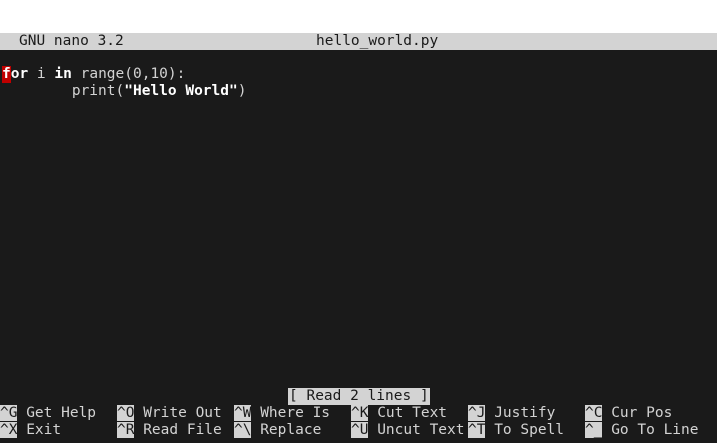  What do you see at coordinates (377, 41) in the screenshot?
I see `file-name: hello_world.py` at bounding box center [377, 41].